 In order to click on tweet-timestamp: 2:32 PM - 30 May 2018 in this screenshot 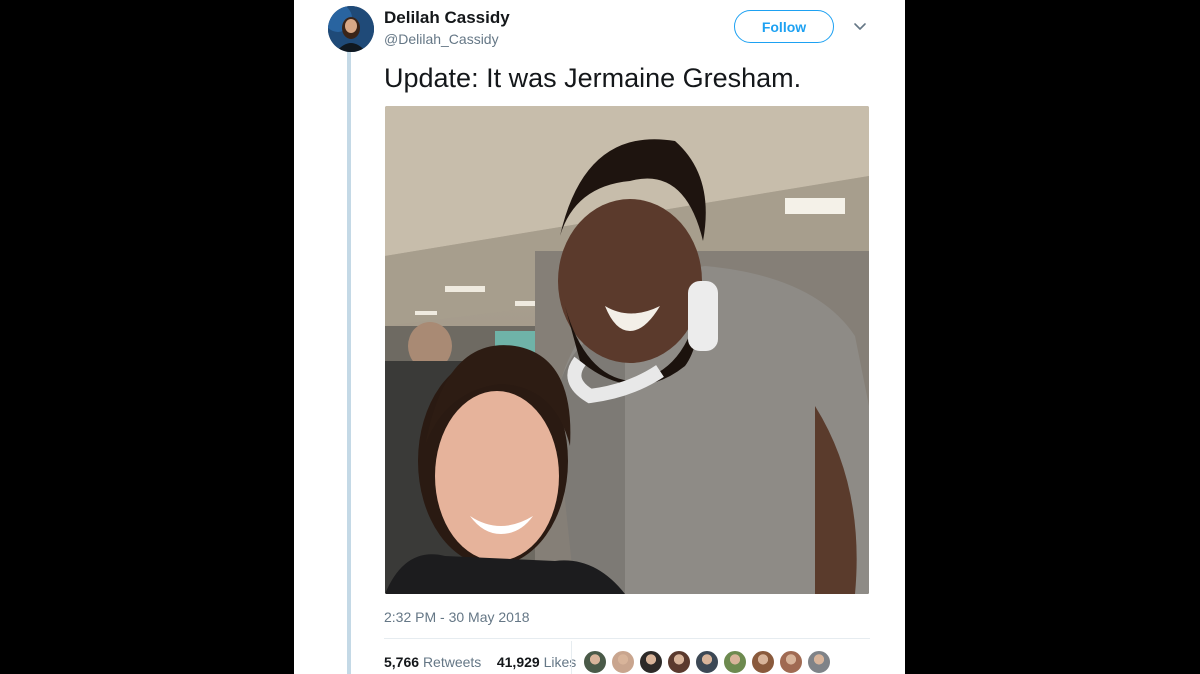, I will do `click(457, 617)`.